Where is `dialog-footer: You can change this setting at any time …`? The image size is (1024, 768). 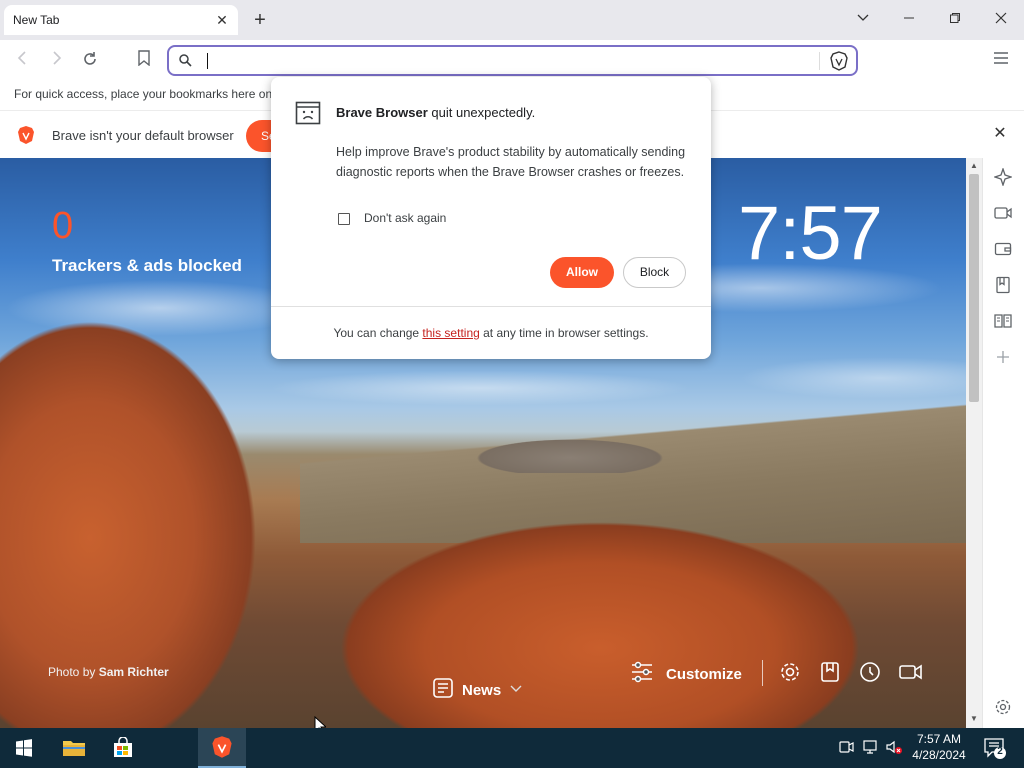 dialog-footer: You can change this setting at any time … is located at coordinates (491, 333).